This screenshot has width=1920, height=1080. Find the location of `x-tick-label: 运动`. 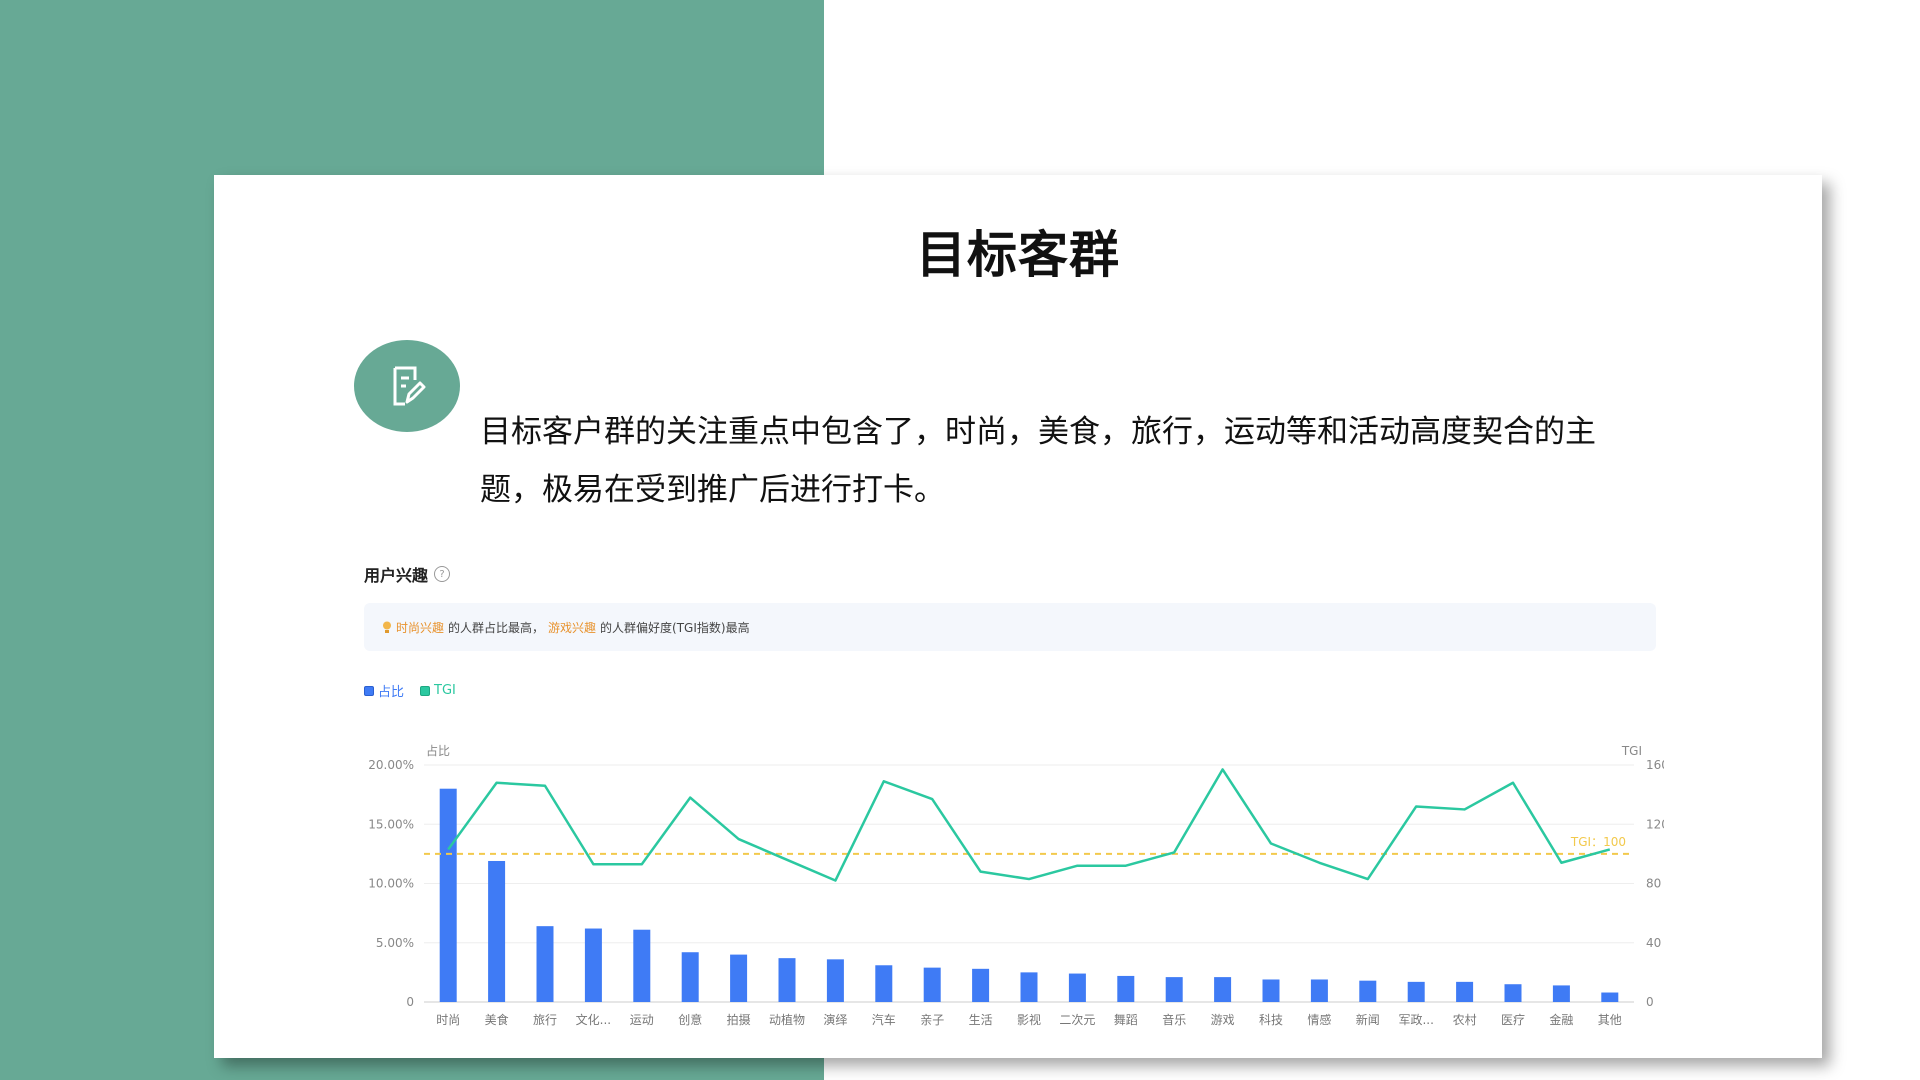

x-tick-label: 运动 is located at coordinates (642, 1020).